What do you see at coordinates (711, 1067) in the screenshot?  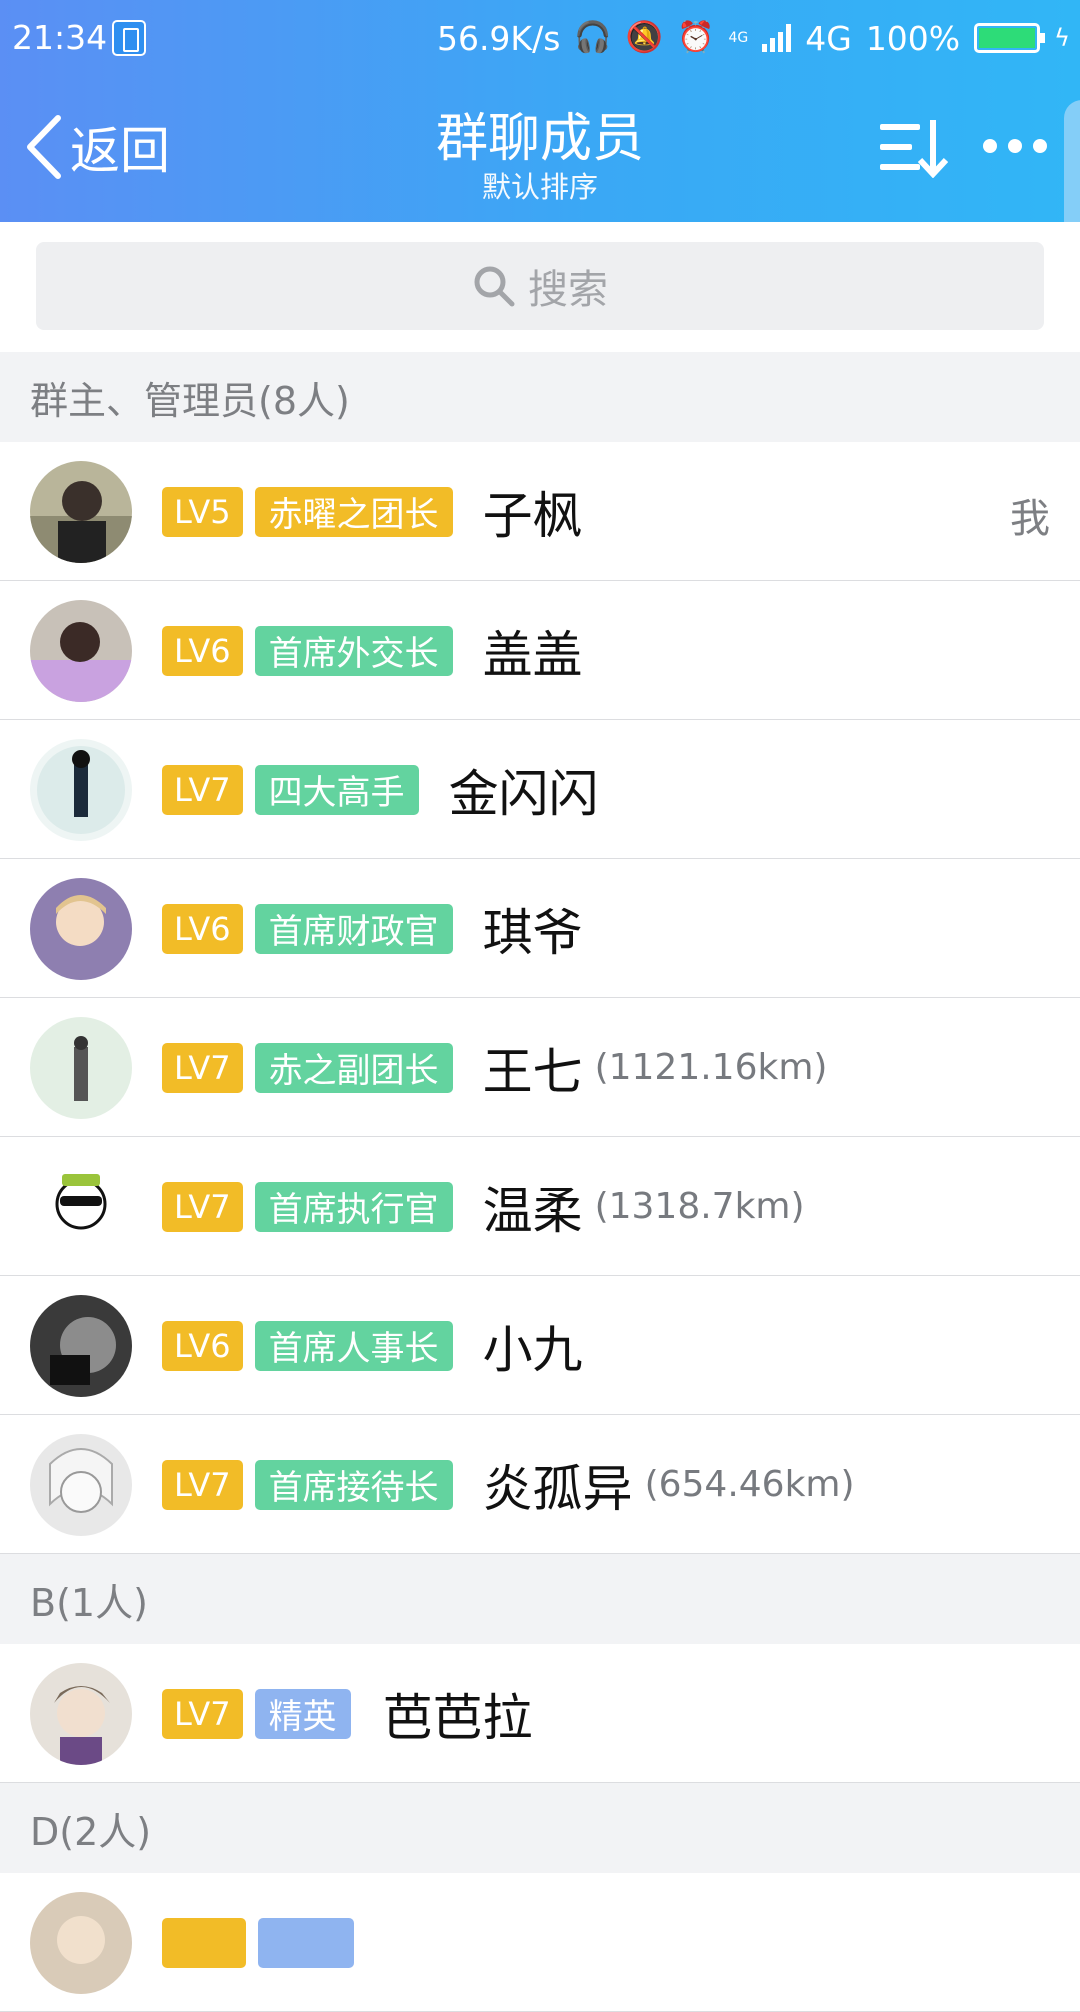 I see `member-distance: (1121.16km)` at bounding box center [711, 1067].